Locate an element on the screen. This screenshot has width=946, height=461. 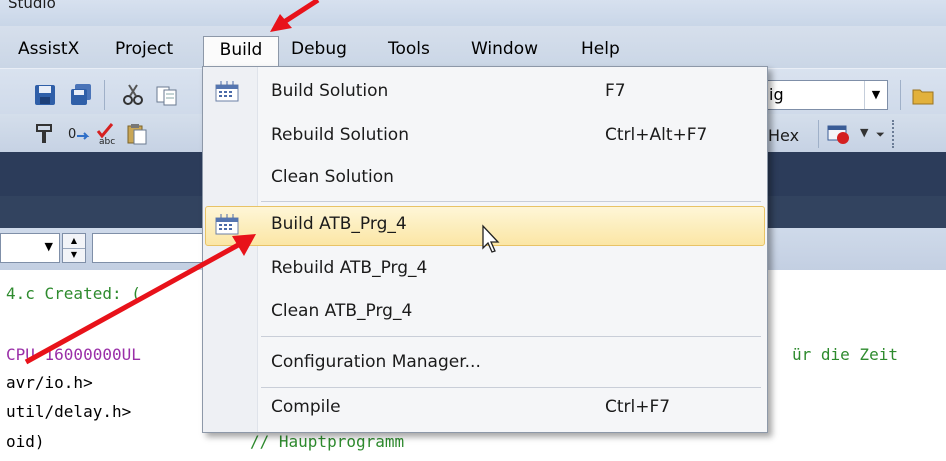
spell-check-icon: abc is located at coordinates (107, 135).